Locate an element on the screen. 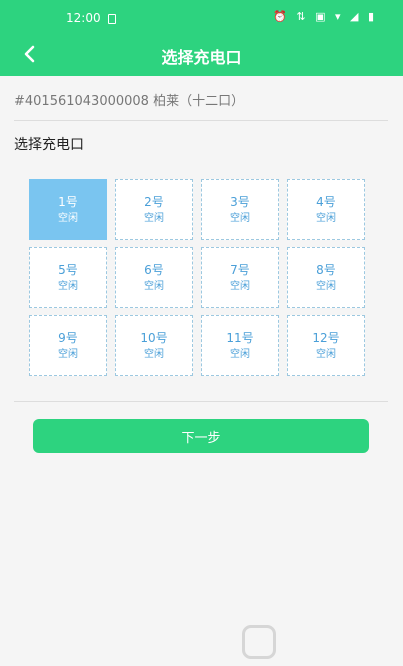  port-number: 8号 is located at coordinates (326, 269).